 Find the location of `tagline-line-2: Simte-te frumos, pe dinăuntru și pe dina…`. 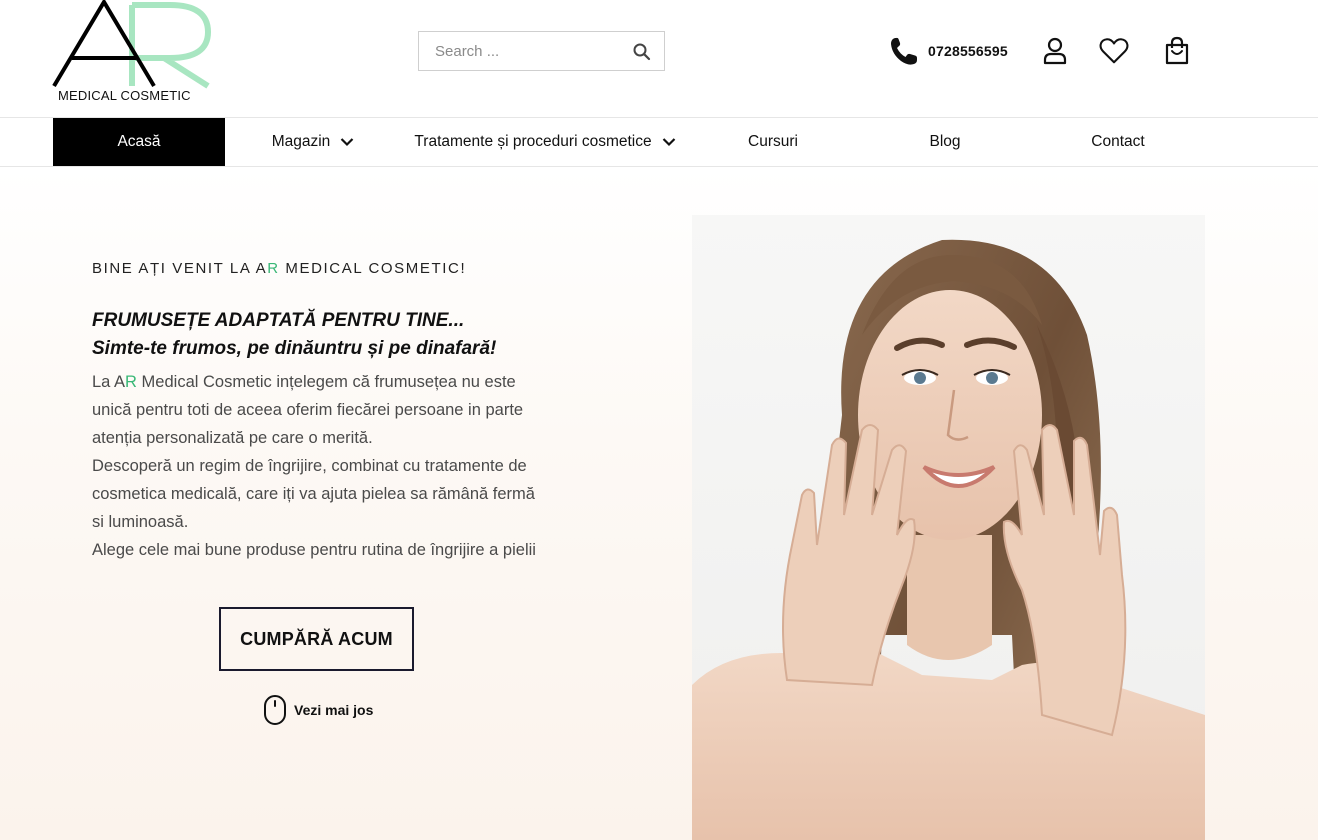

tagline-line-2: Simte-te frumos, pe dinăuntru și pe dina… is located at coordinates (294, 348).